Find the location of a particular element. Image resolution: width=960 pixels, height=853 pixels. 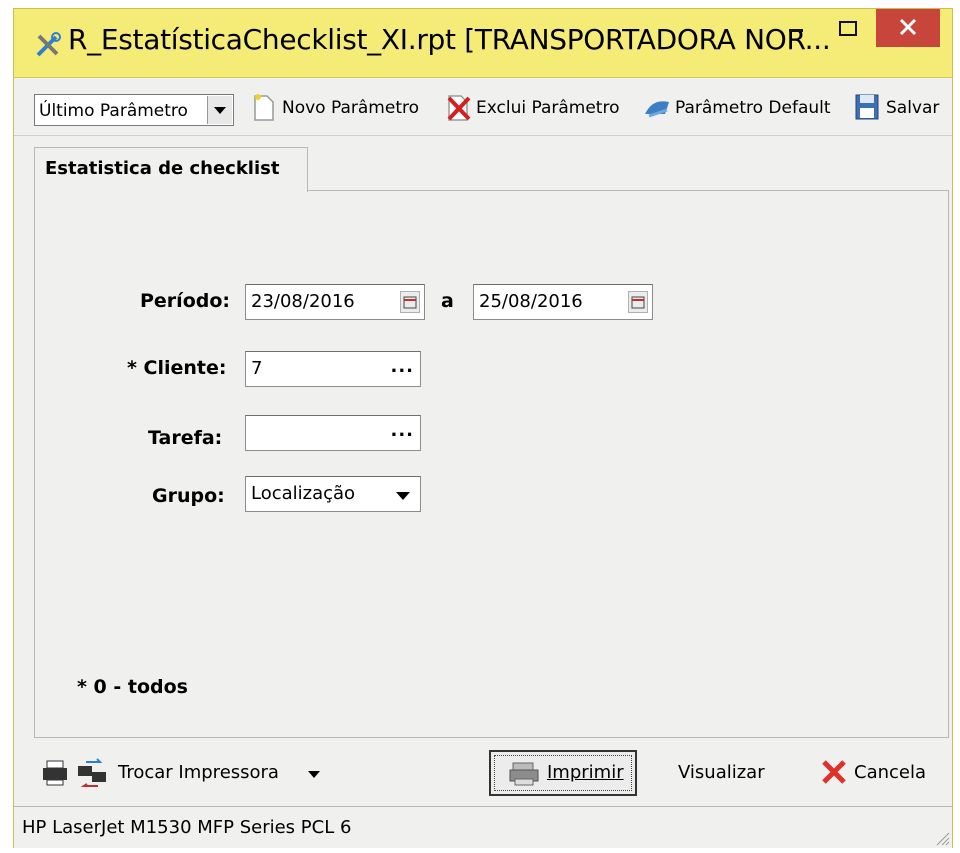

new-parameter-button: Novo Parâmetro is located at coordinates (347, 107).